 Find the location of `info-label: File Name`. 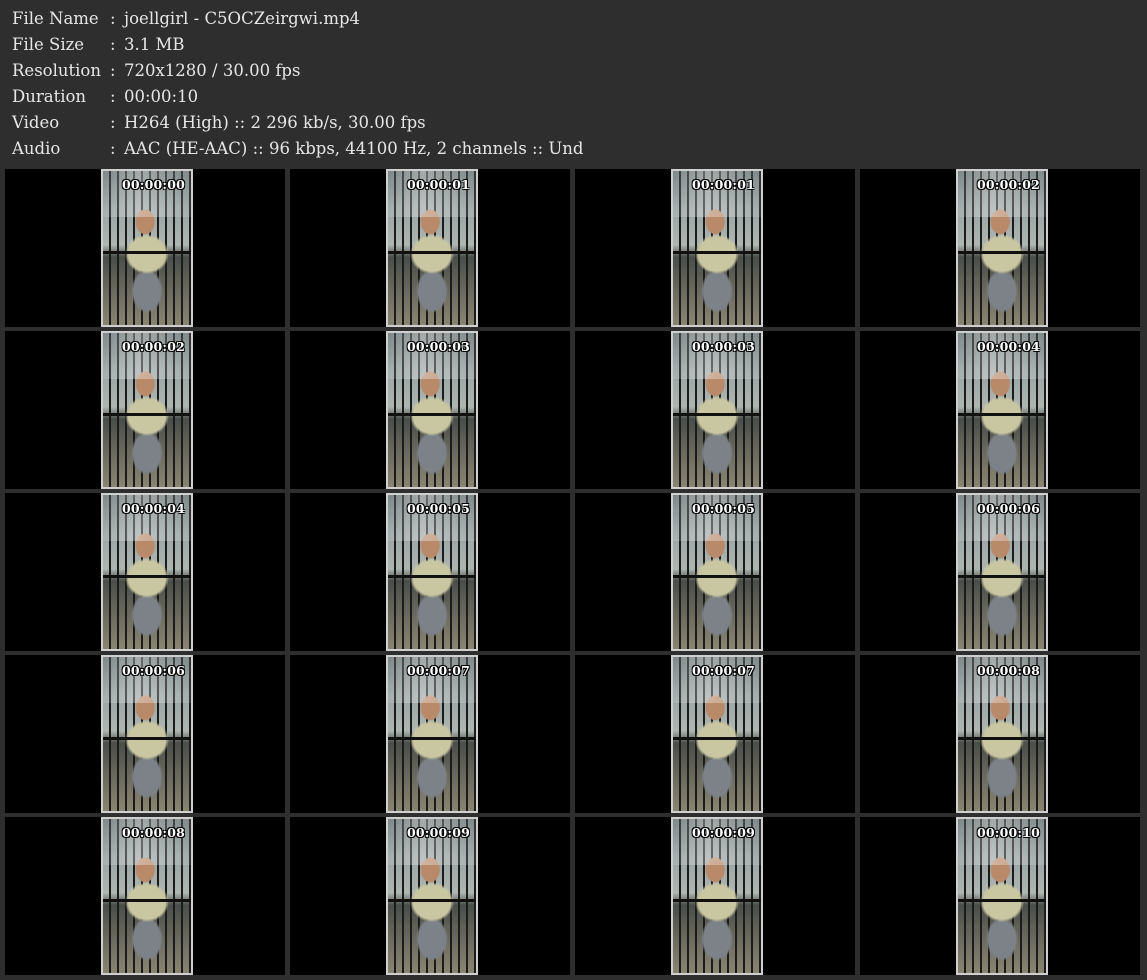

info-label: File Name is located at coordinates (55, 18).